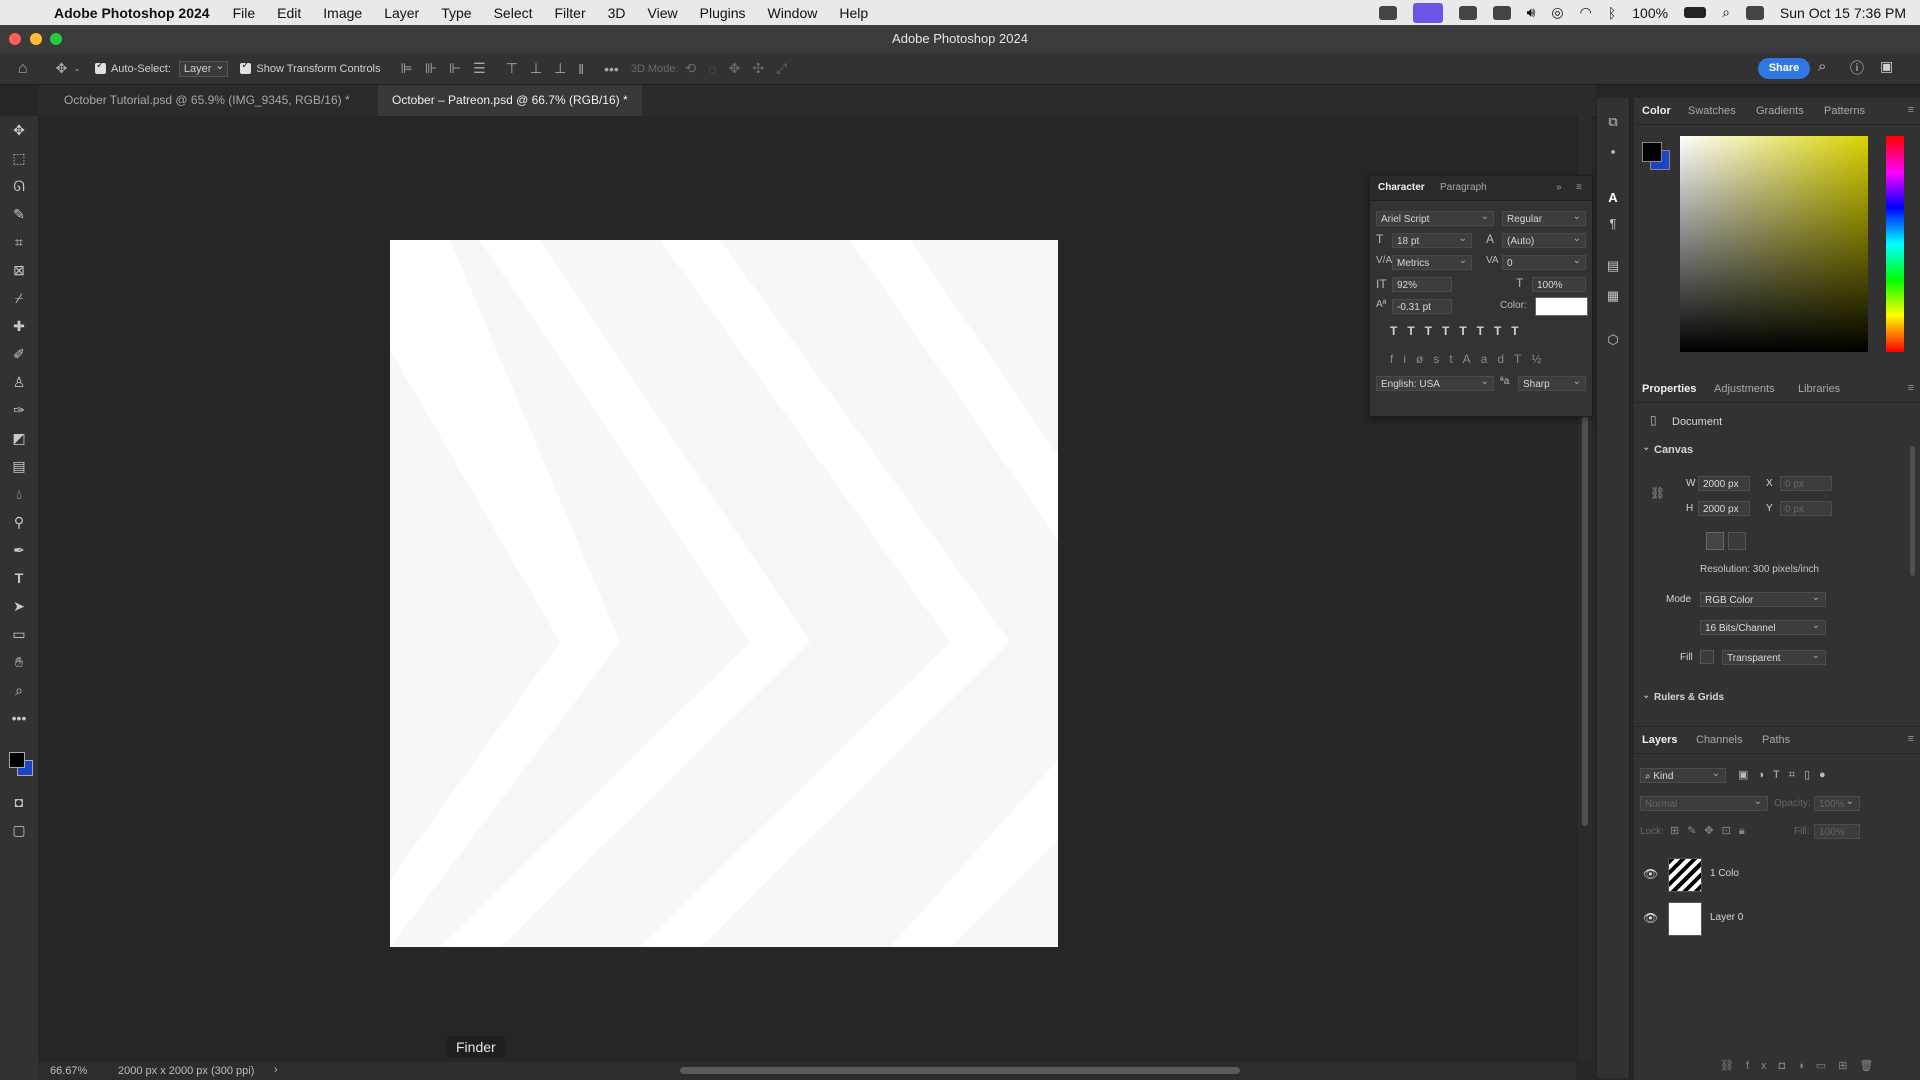 The height and width of the screenshot is (1080, 1920). What do you see at coordinates (1646, 447) in the screenshot?
I see `canvas-chevron-icon: ⌄` at bounding box center [1646, 447].